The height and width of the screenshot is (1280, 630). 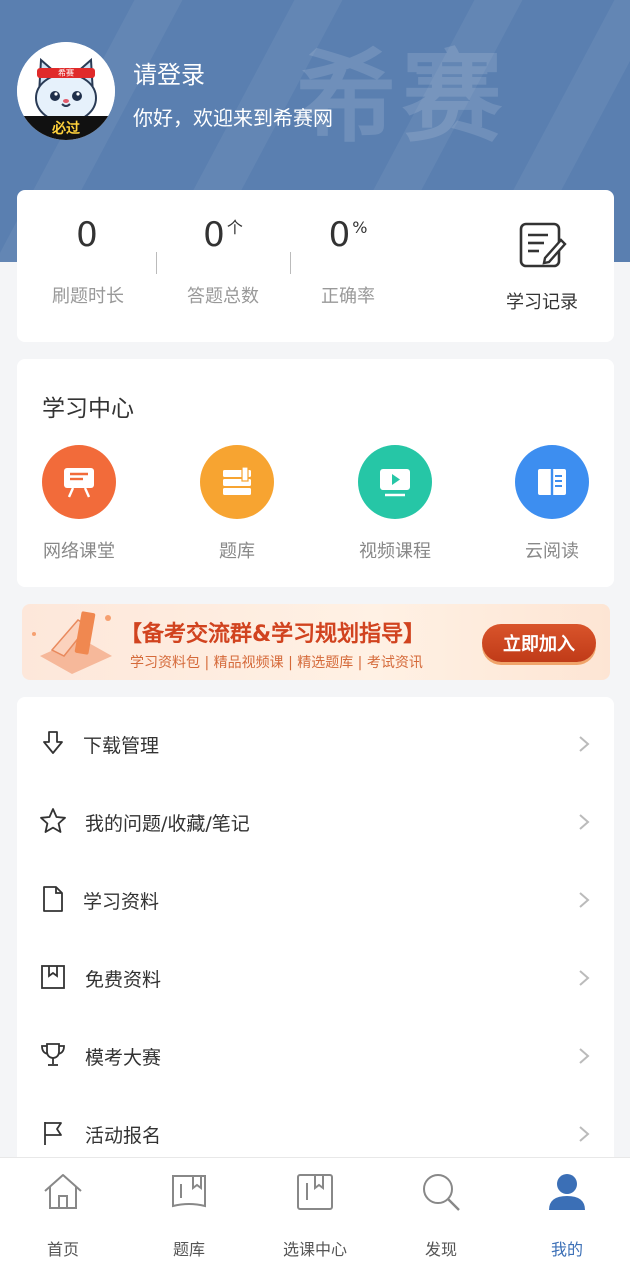 What do you see at coordinates (63, 1215) in the screenshot?
I see `tab-home: 首页` at bounding box center [63, 1215].